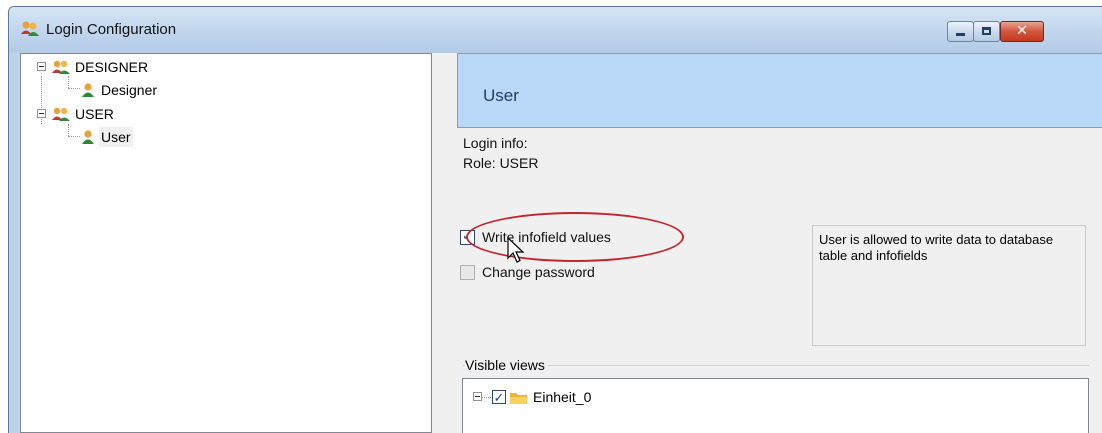  What do you see at coordinates (776, 365) in the screenshot?
I see `visible-views-group-border` at bounding box center [776, 365].